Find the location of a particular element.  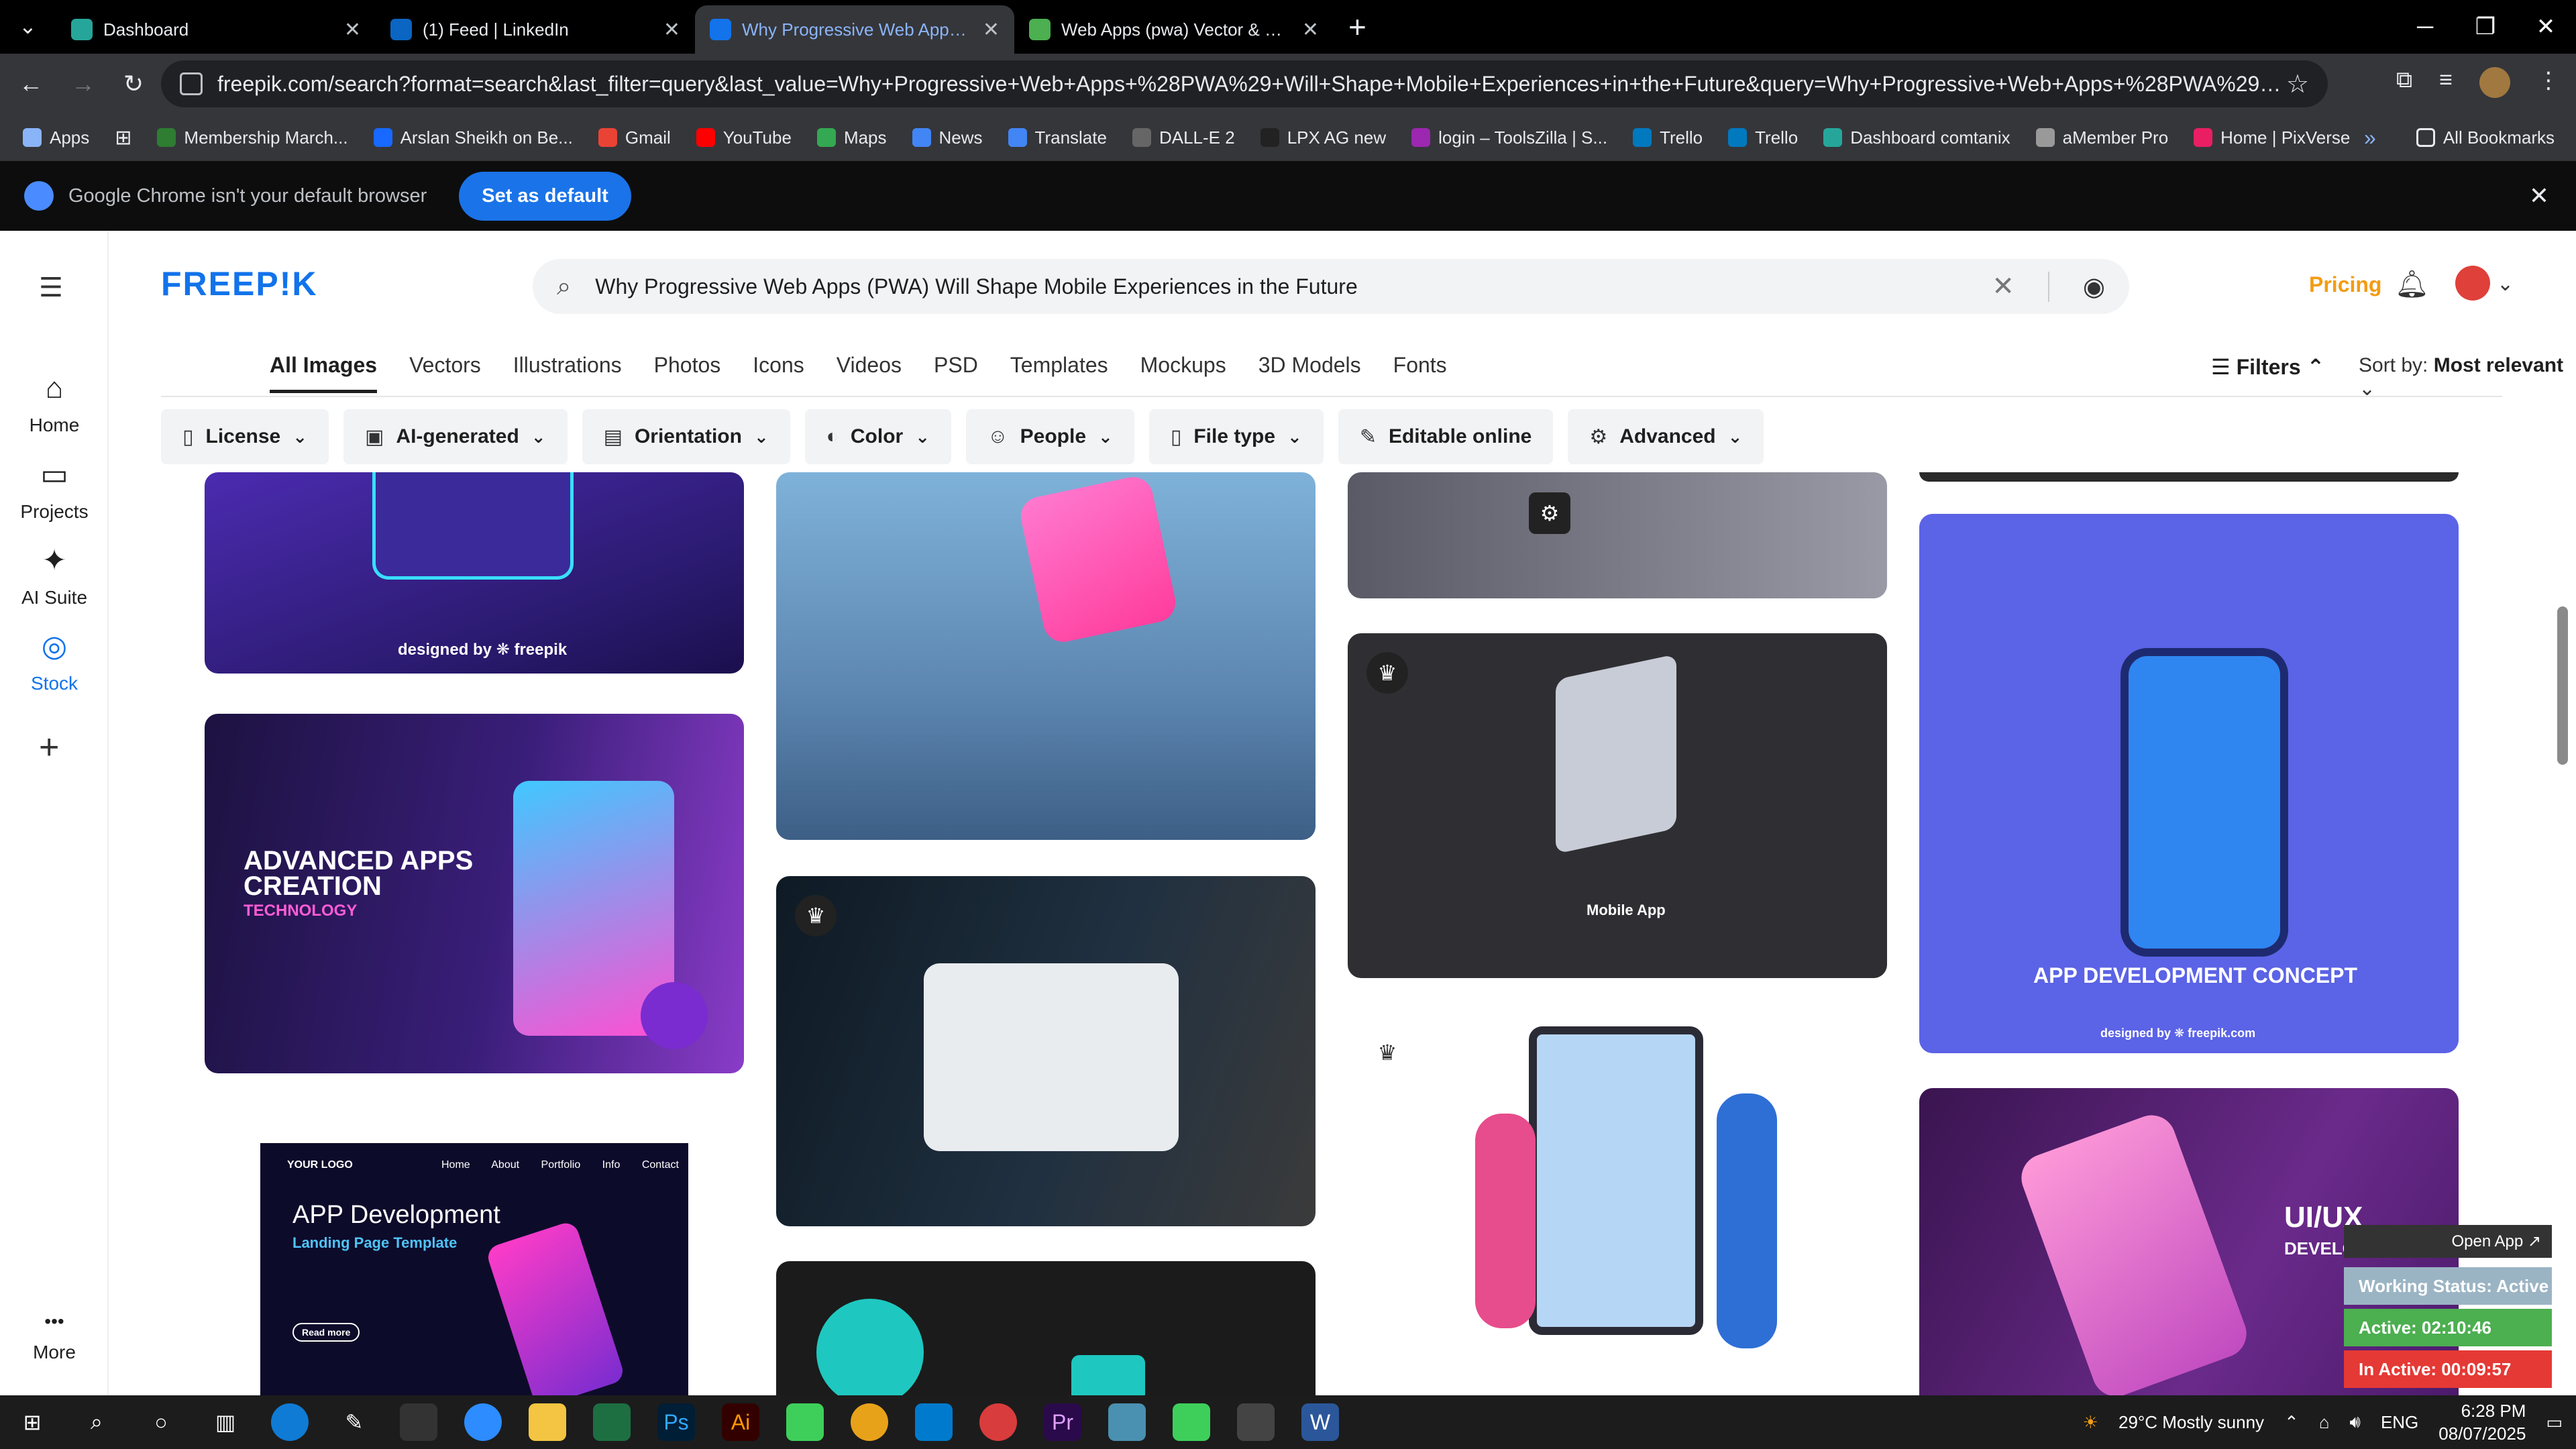

bookmark-item: aMember Pro is located at coordinates (2101, 137).